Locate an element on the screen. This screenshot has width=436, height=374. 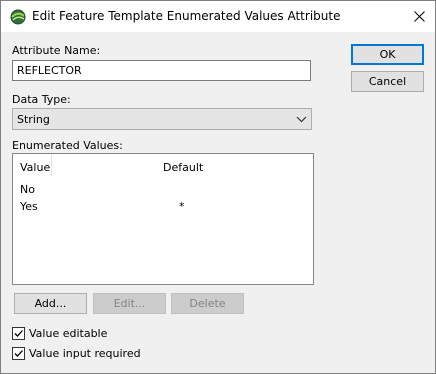
cancel-button: Cancel is located at coordinates (387, 81).